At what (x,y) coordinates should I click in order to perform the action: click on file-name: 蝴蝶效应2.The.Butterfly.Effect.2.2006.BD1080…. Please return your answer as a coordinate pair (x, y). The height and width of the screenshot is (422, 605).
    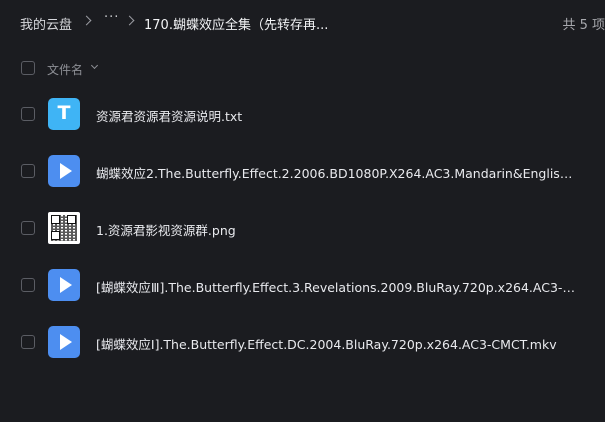
    Looking at the image, I should click on (336, 172).